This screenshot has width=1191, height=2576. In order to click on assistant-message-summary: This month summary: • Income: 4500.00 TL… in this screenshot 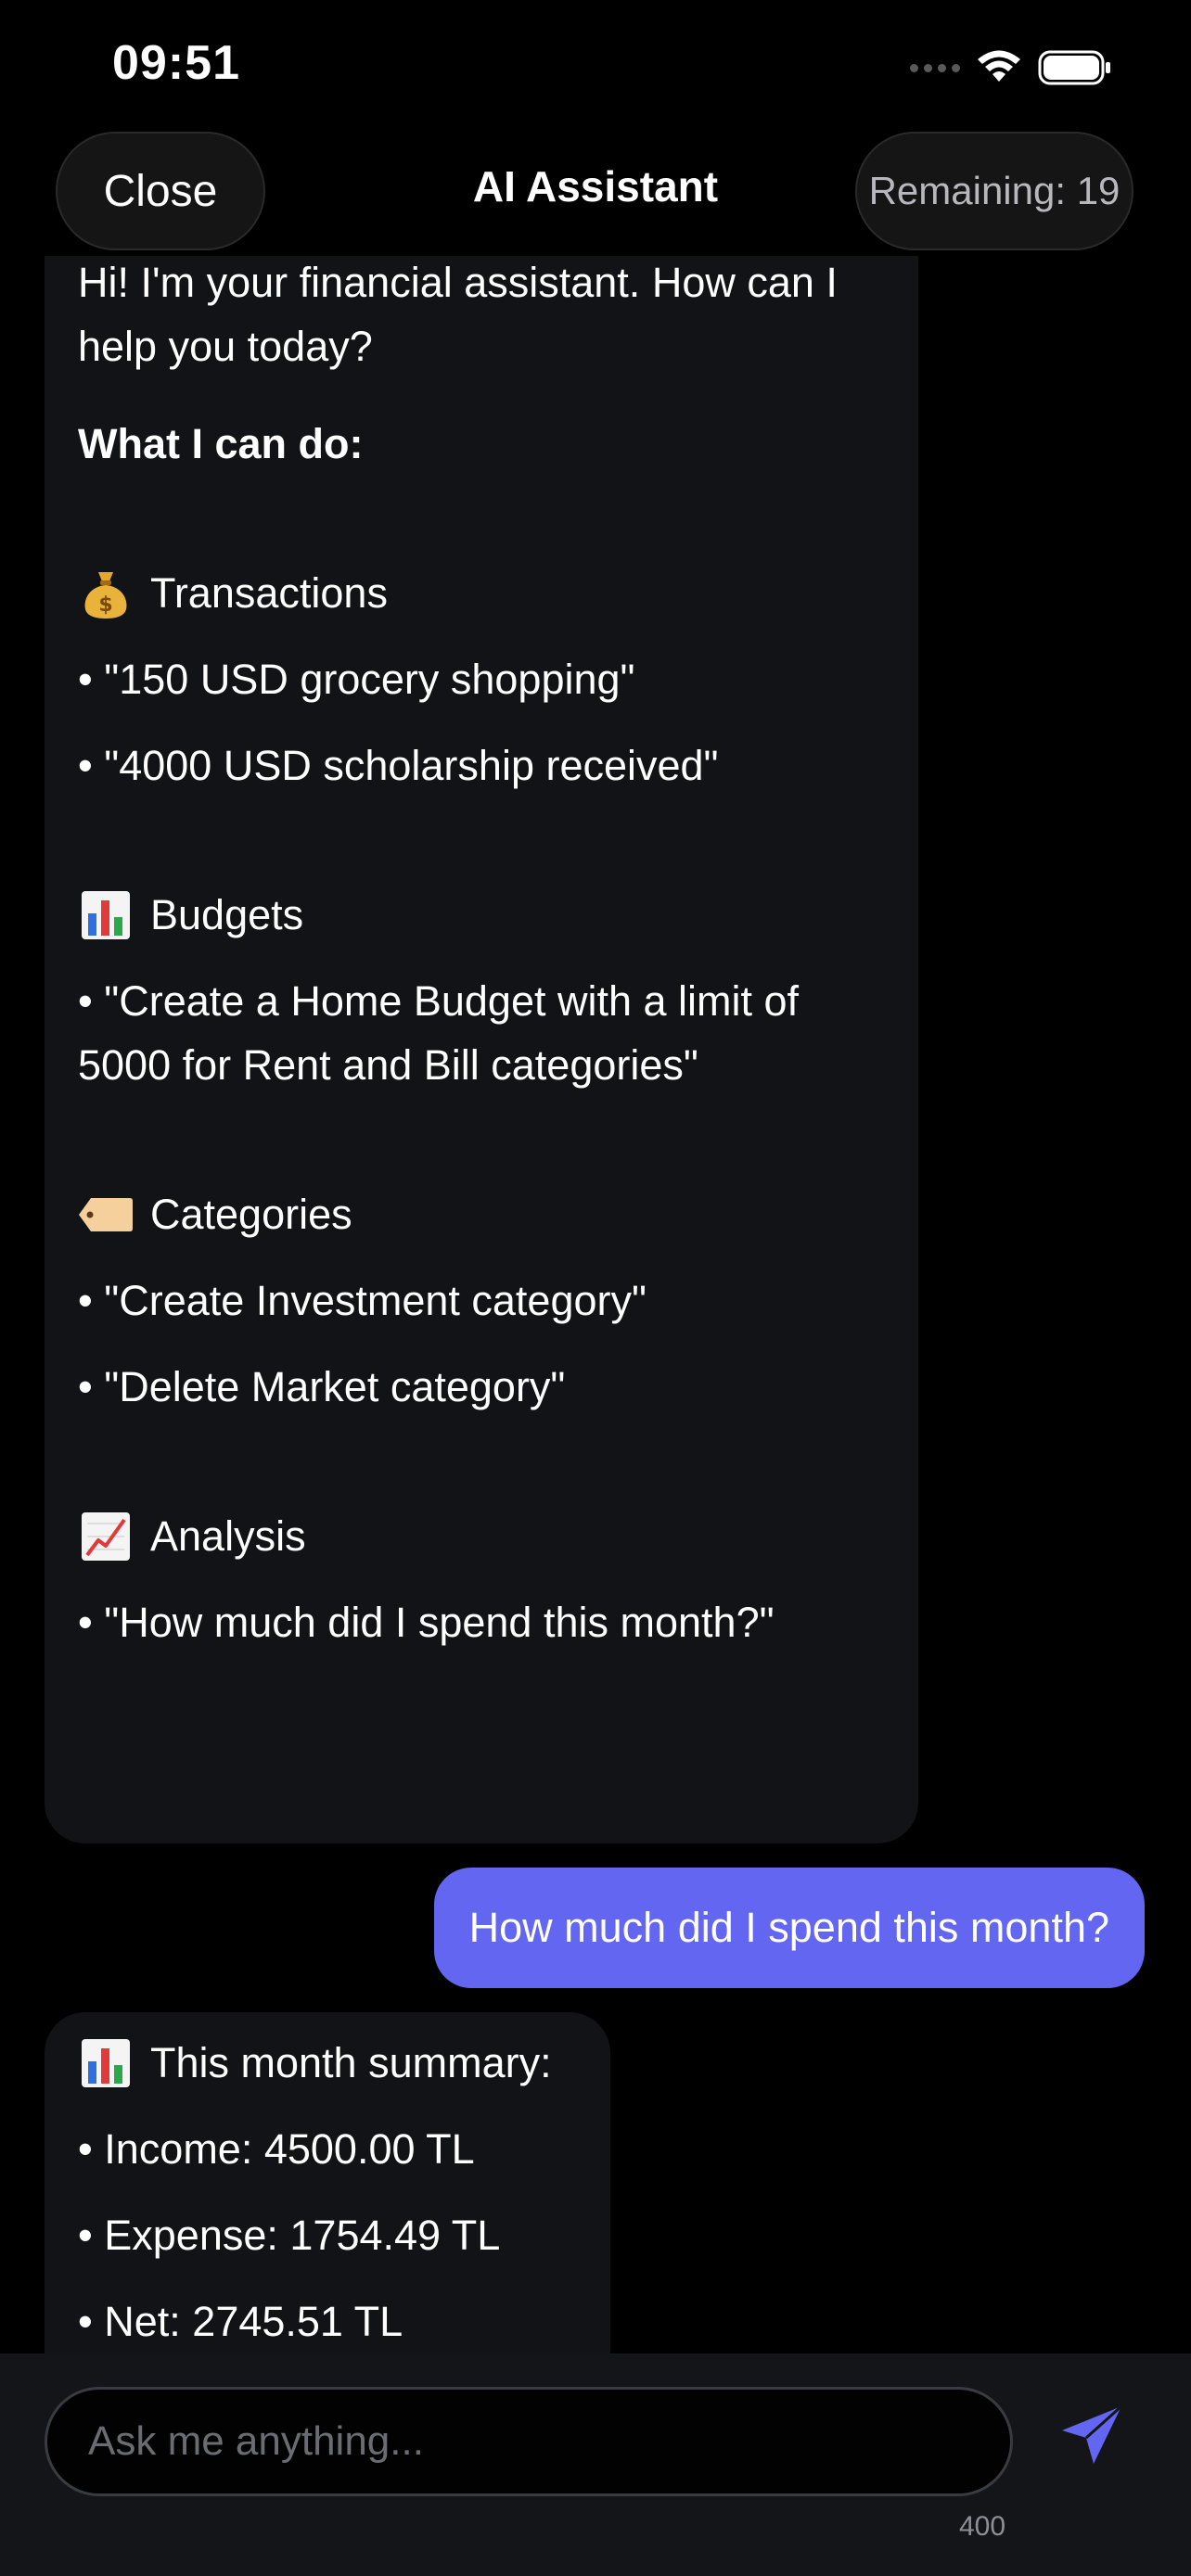, I will do `click(327, 2182)`.